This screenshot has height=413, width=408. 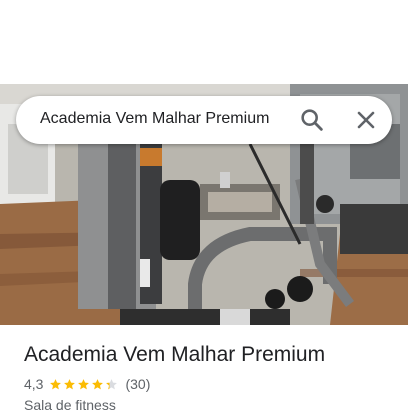 I want to click on place-title: Academia Vem Malhar Premium, so click(x=174, y=355).